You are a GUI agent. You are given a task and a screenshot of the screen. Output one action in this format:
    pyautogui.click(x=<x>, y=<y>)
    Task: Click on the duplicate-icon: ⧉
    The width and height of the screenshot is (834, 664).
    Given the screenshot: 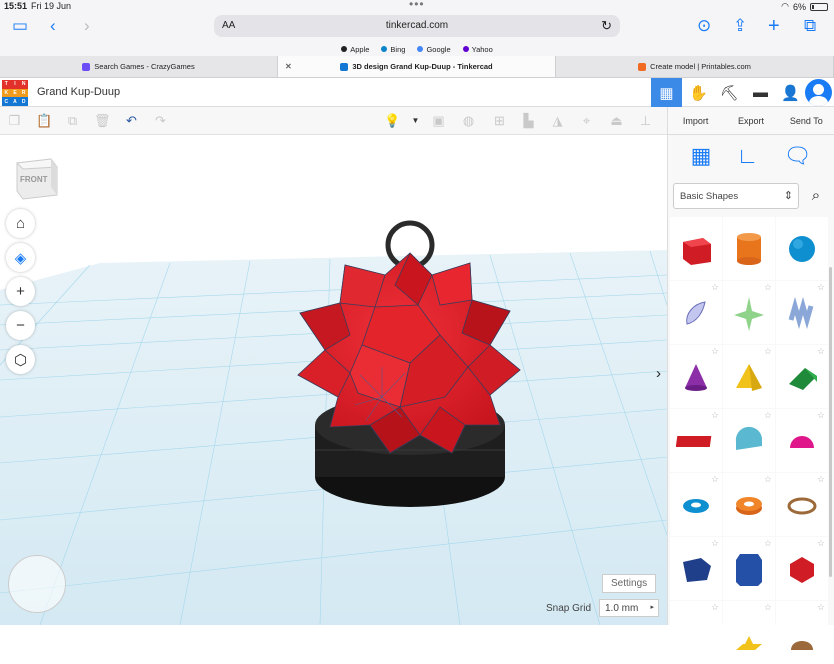 What is the action you would take?
    pyautogui.click(x=72, y=120)
    